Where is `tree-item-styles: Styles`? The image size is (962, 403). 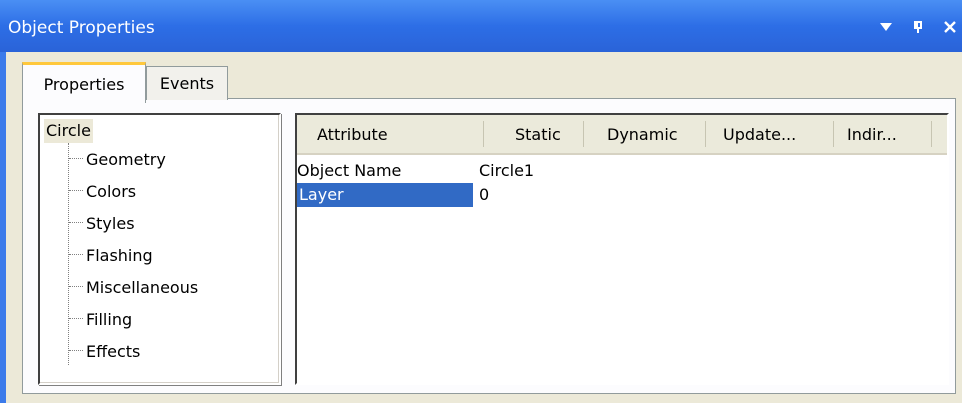 tree-item-styles: Styles is located at coordinates (110, 224).